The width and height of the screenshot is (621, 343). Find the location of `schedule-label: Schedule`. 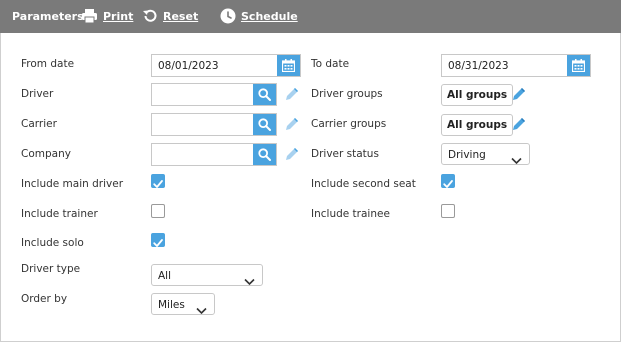

schedule-label: Schedule is located at coordinates (269, 16).